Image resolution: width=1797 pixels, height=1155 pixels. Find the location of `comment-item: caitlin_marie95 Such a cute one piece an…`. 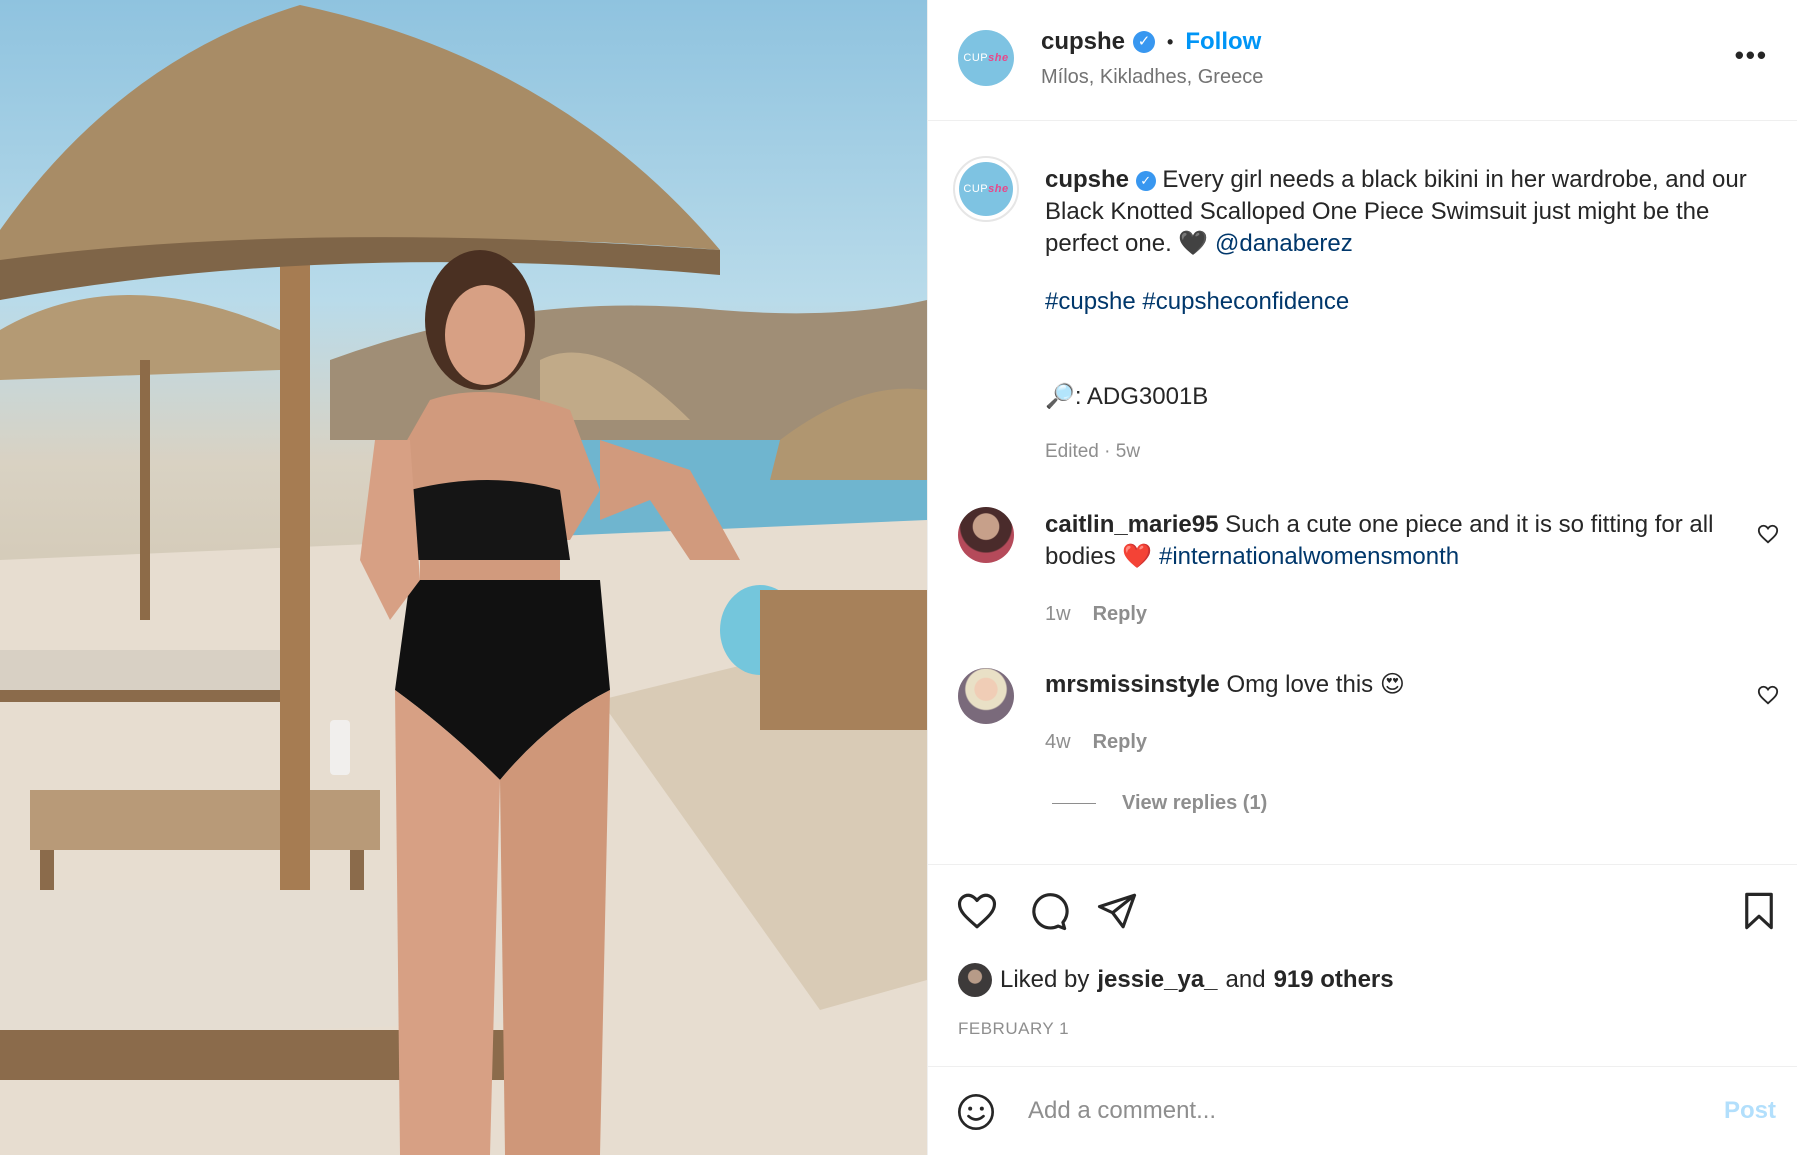

comment-item: caitlin_marie95 Such a cute one piece an… is located at coordinates (1390, 541).